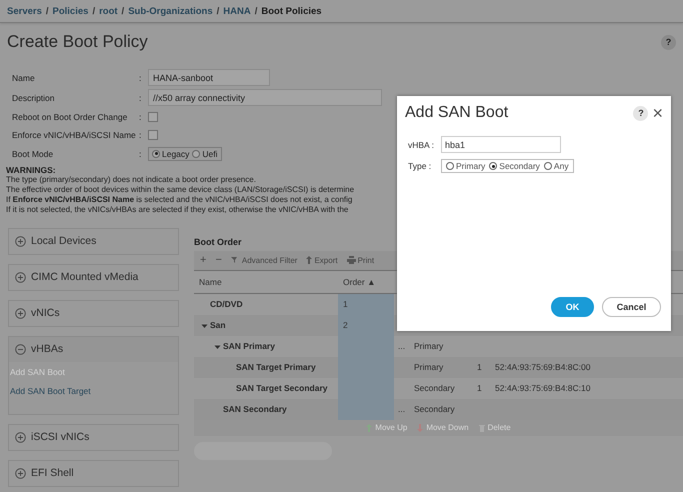  I want to click on section-label: vHBAs, so click(47, 349).